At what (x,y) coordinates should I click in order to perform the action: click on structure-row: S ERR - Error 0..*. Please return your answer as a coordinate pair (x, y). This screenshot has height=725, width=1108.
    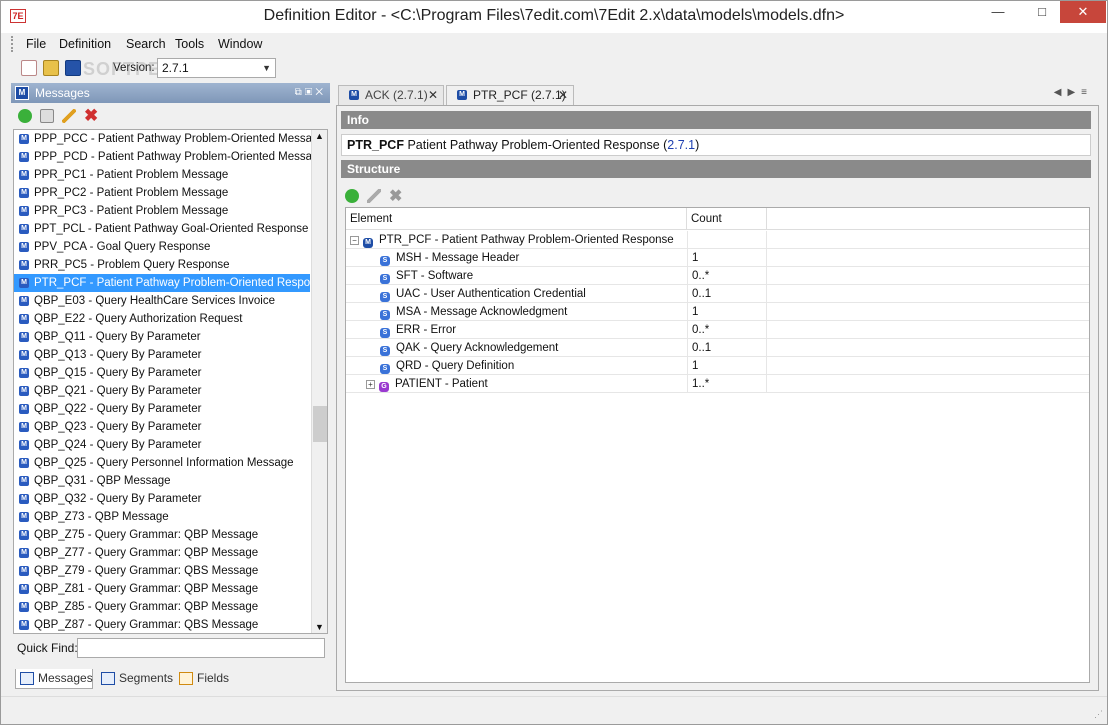
    Looking at the image, I should click on (717, 330).